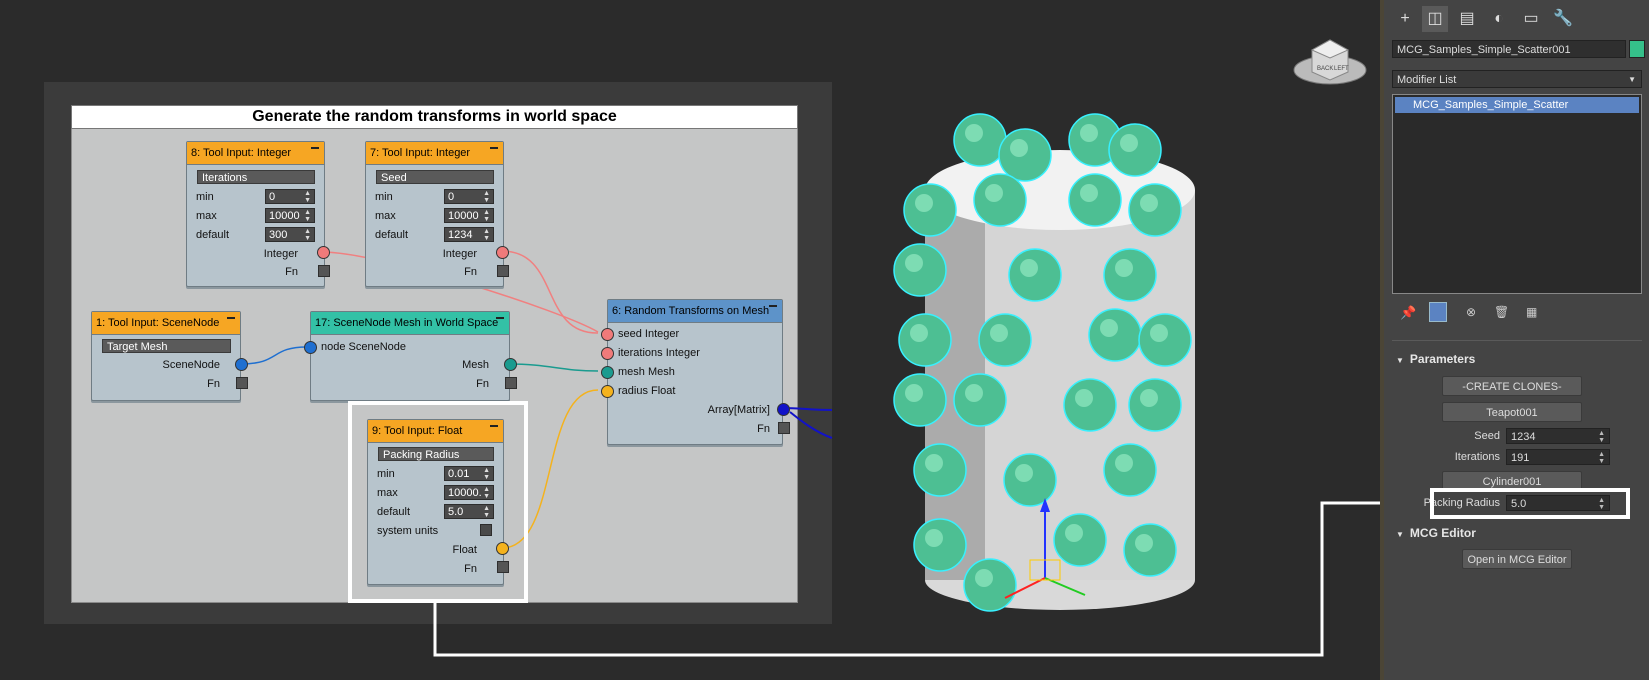 The height and width of the screenshot is (680, 1649). What do you see at coordinates (607, 334) in the screenshot?
I see `input-port-seed` at bounding box center [607, 334].